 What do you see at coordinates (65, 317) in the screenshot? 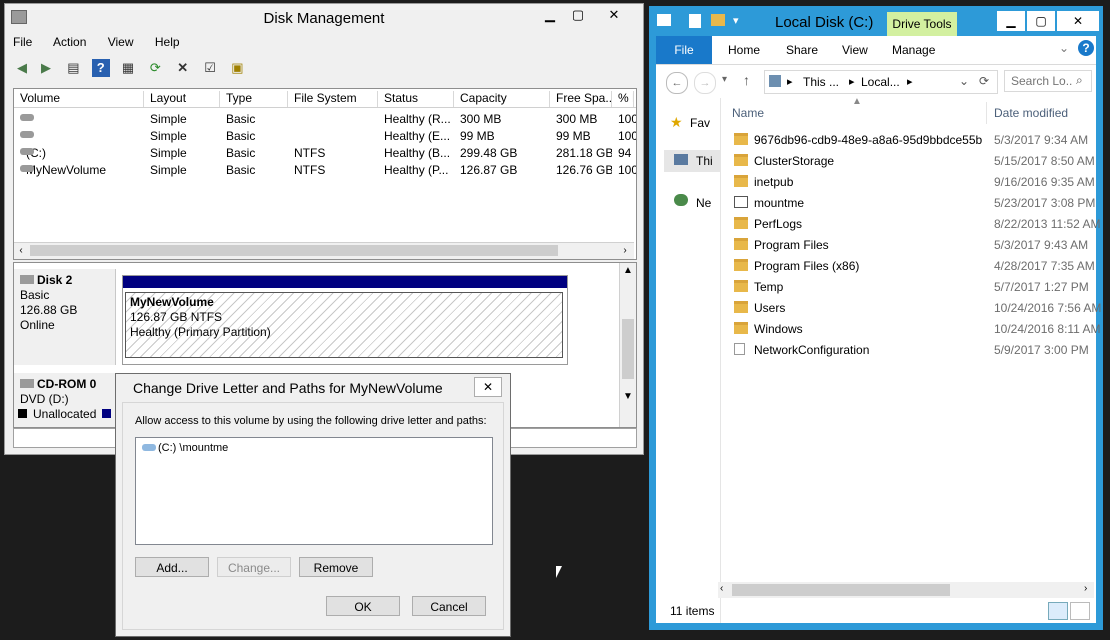
I see `disk2-info: Disk 2 Basic 126.88 GB Online` at bounding box center [65, 317].